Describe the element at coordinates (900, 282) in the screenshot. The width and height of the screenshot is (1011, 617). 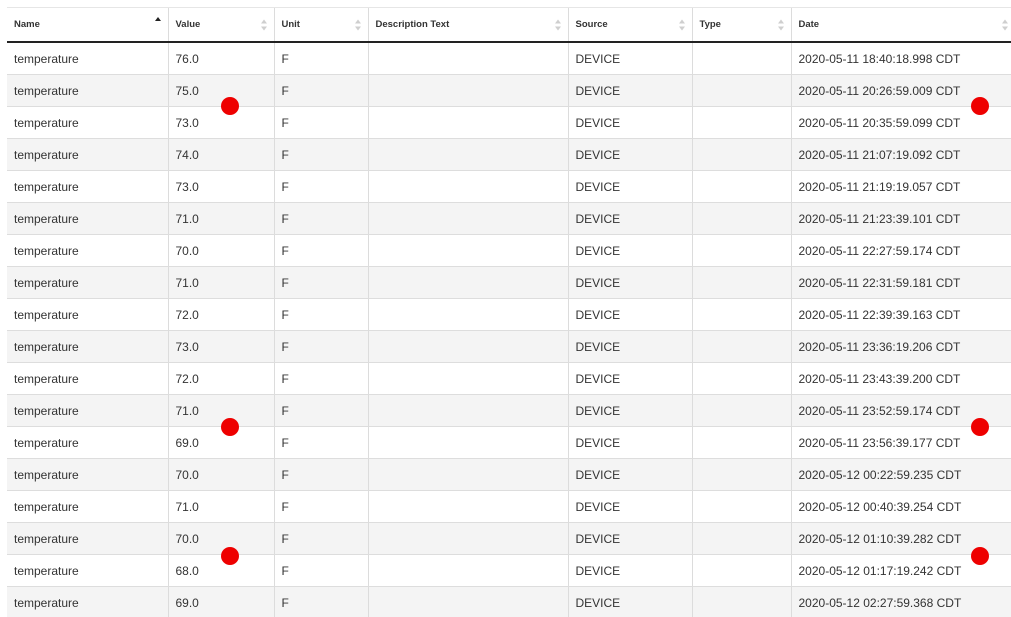
I see `cell-date: 2020-05-11 22:31:59.181 CDT` at that location.